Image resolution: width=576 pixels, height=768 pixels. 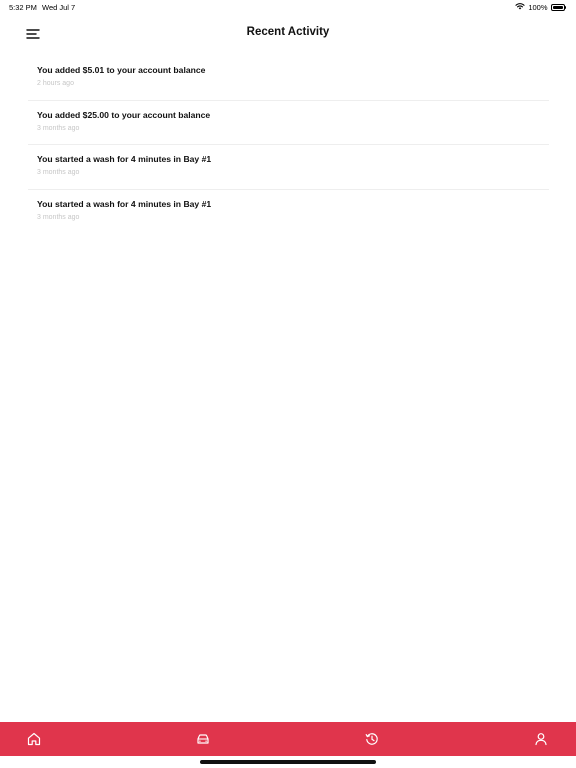 I want to click on status-time: 5:32 PM, so click(x=23, y=7).